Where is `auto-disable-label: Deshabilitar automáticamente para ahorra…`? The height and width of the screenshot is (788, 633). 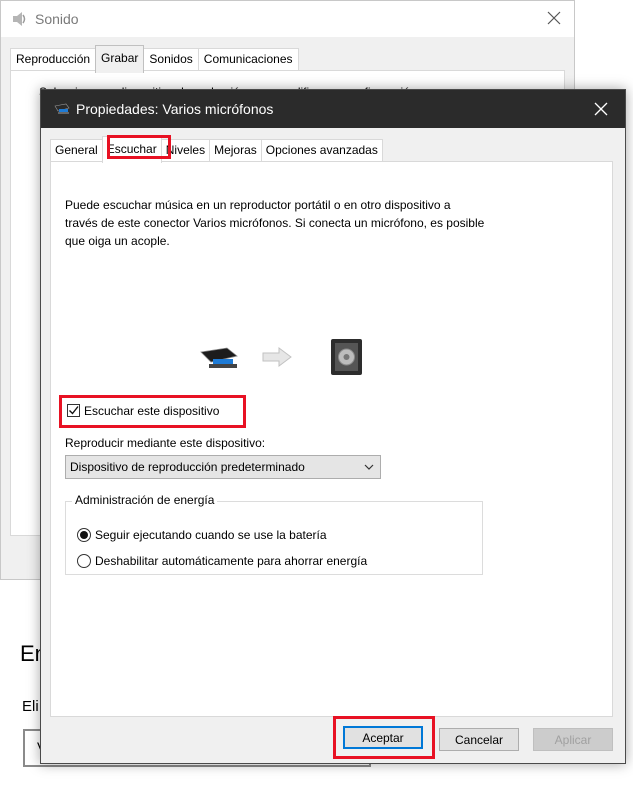 auto-disable-label: Deshabilitar automáticamente para ahorra… is located at coordinates (231, 561).